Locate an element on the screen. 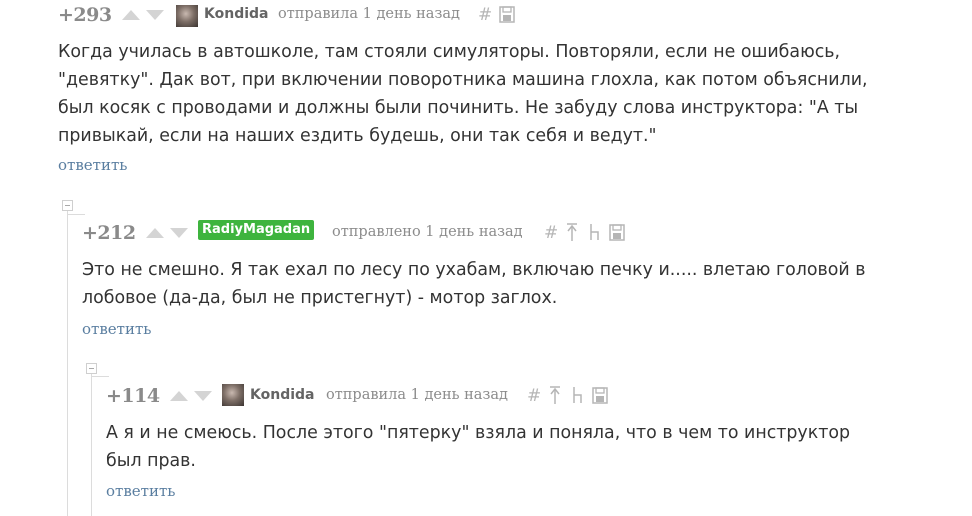 The width and height of the screenshot is (972, 516). comment-timestamp: отправлено 1 день назад is located at coordinates (427, 232).